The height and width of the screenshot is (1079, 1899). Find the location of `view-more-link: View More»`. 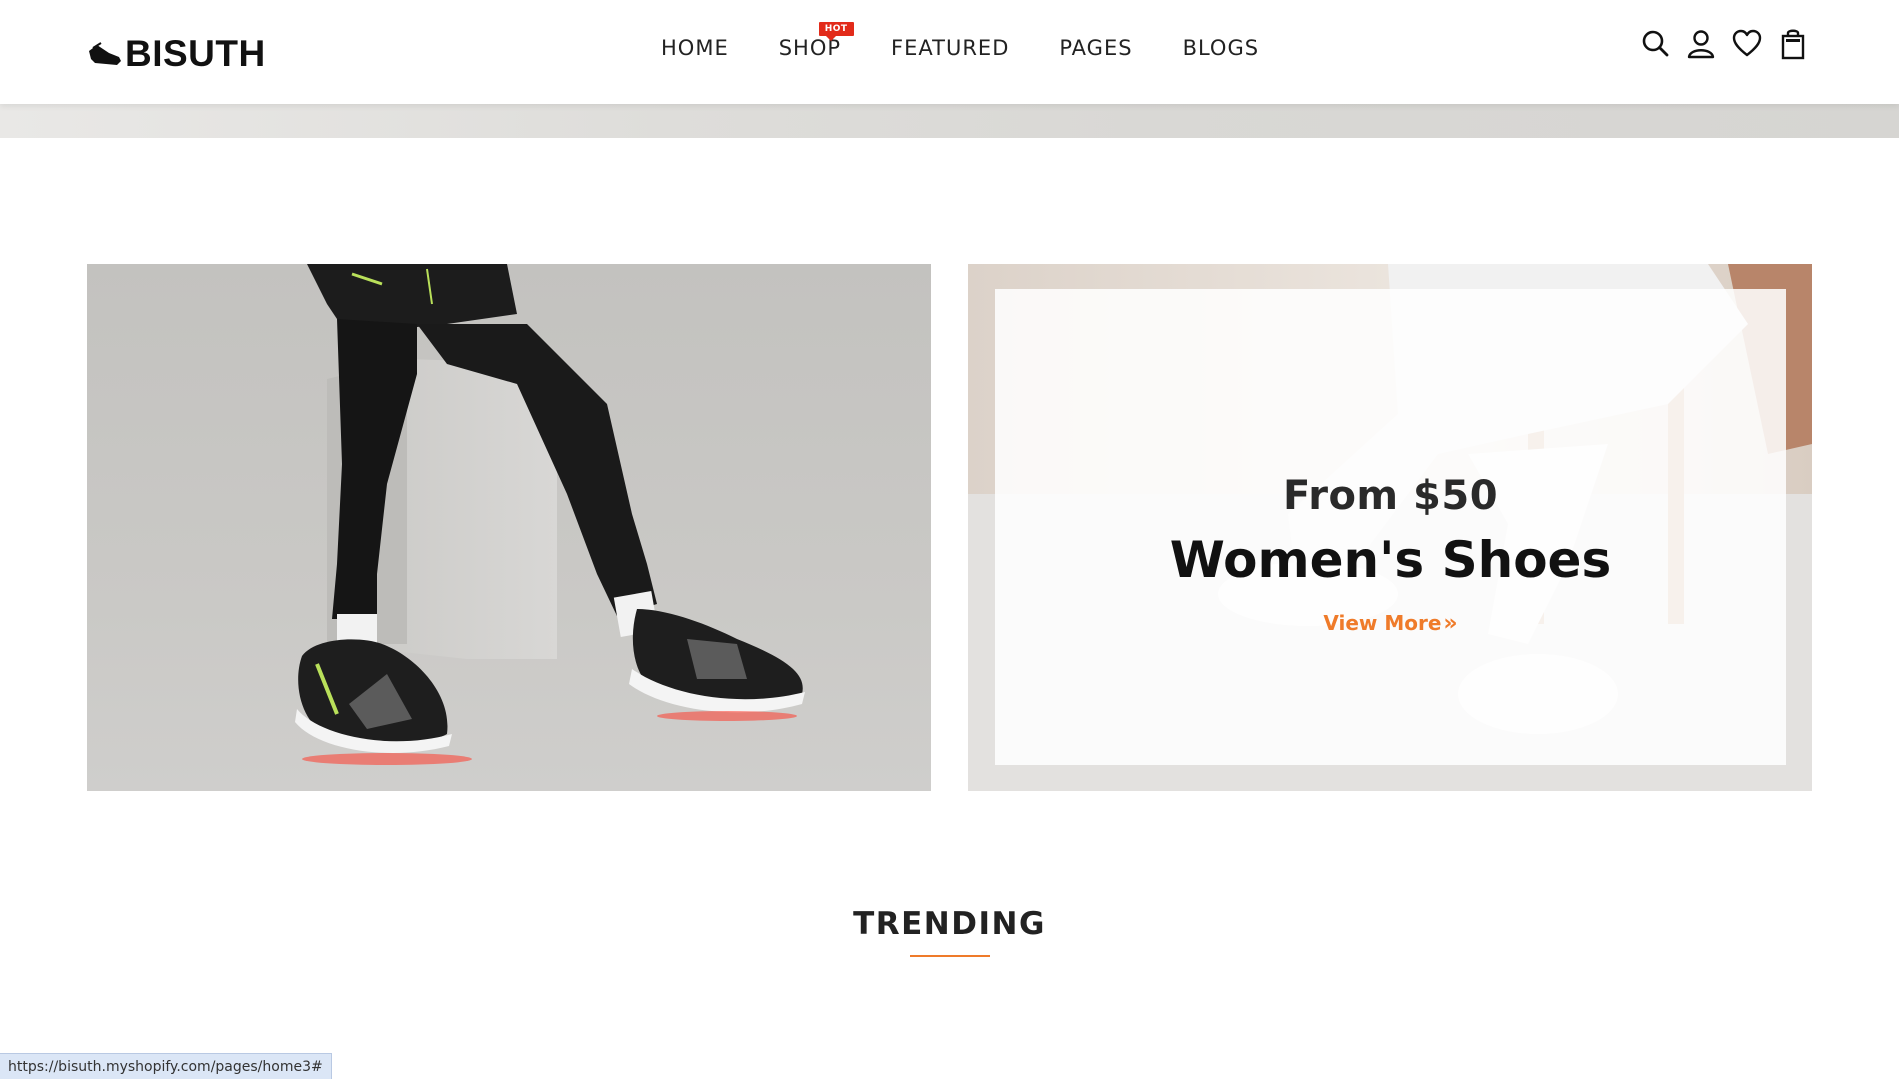

view-more-link: View More» is located at coordinates (1390, 623).